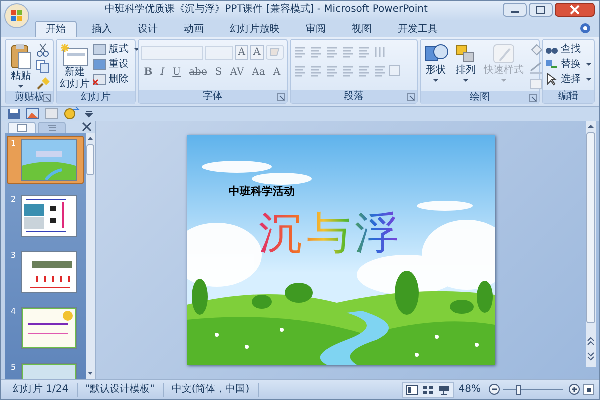  Describe the element at coordinates (14, 143) in the screenshot. I see `slide-number: 1` at that location.